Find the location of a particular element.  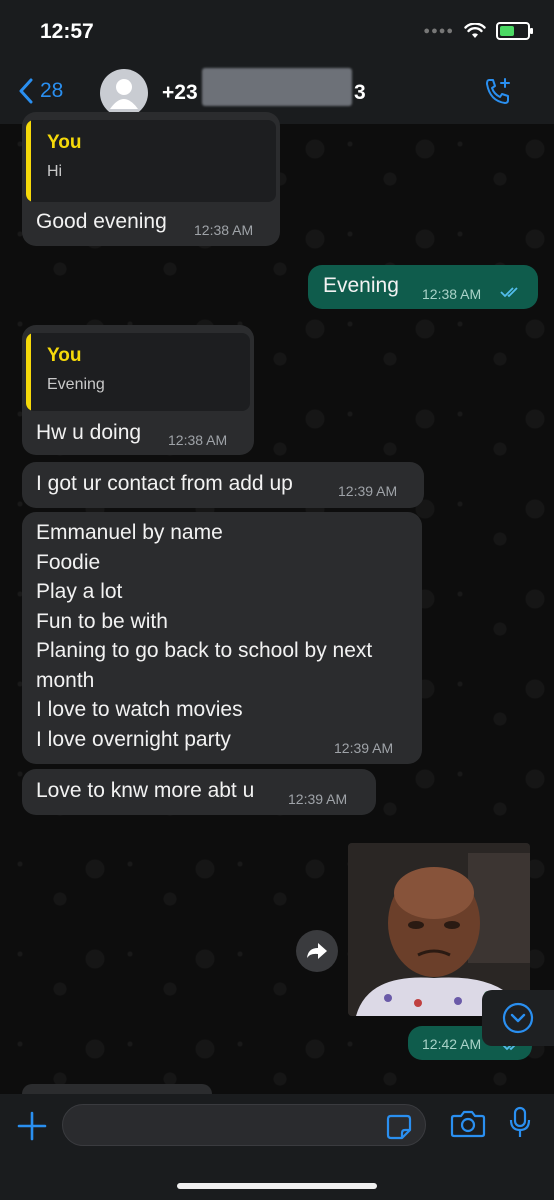

message-bubble: You Hi Good evening 12:38 AM is located at coordinates (151, 179).